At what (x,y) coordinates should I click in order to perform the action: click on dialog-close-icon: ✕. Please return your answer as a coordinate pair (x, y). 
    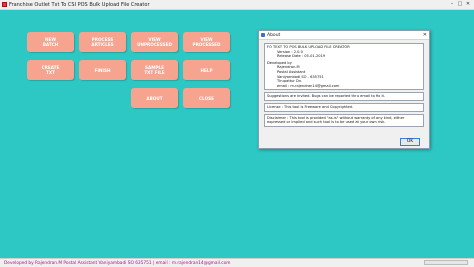
    Looking at the image, I should click on (425, 35).